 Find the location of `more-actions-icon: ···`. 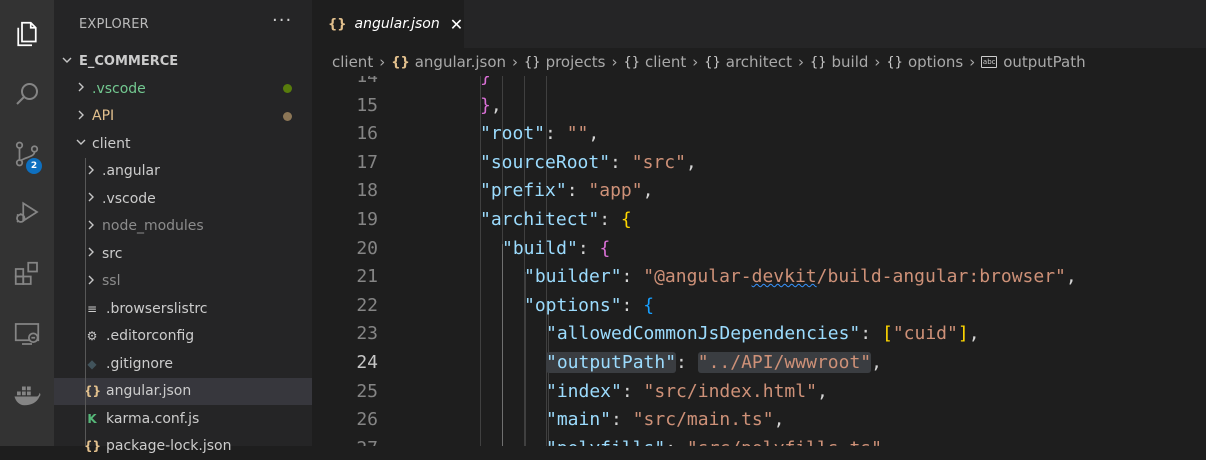

more-actions-icon: ··· is located at coordinates (282, 20).